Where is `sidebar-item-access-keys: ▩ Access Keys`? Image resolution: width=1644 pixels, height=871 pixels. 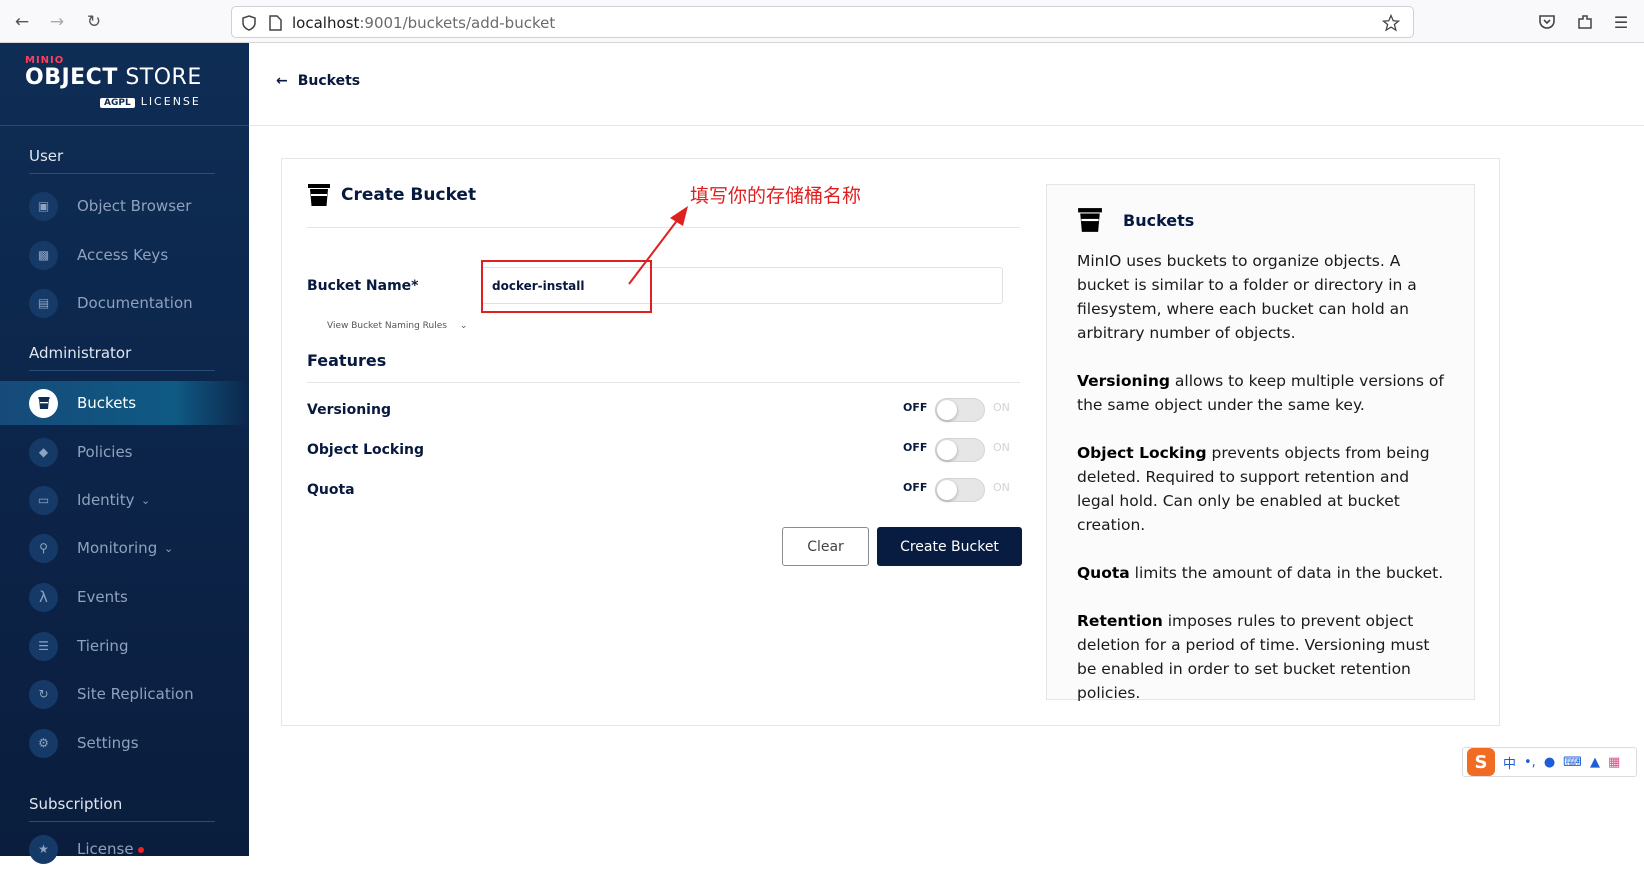 sidebar-item-access-keys: ▩ Access Keys is located at coordinates (124, 255).